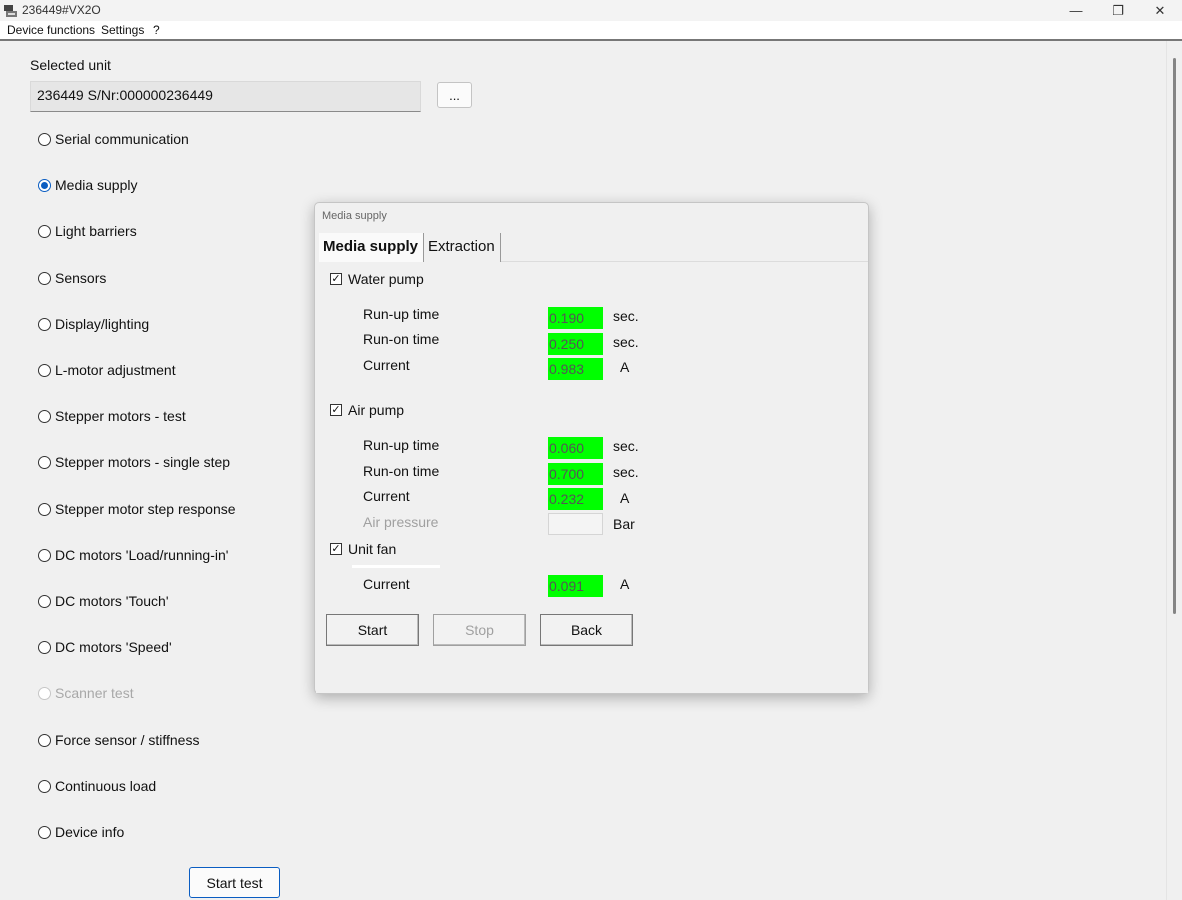 The height and width of the screenshot is (900, 1182). Describe the element at coordinates (591, 30) in the screenshot. I see `menu-bar: Device functions Settings ?` at that location.